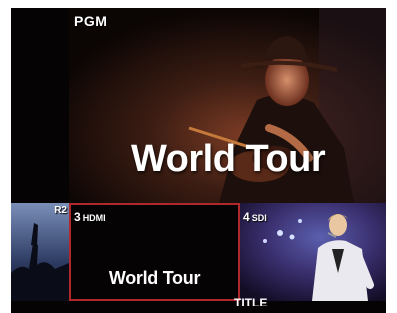  Describe the element at coordinates (154, 252) in the screenshot. I see `source-hdmi-thumbnail: 3 HDMI World Tour` at that location.